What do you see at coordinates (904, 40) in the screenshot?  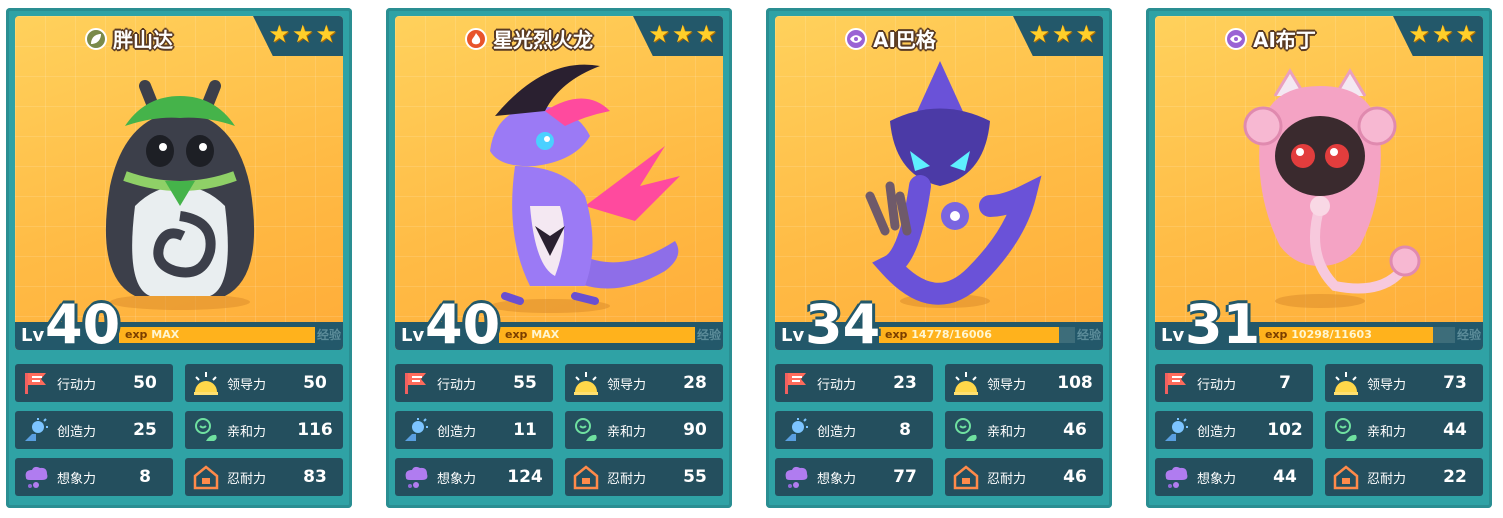 I see `creature-name: AI巴格` at bounding box center [904, 40].